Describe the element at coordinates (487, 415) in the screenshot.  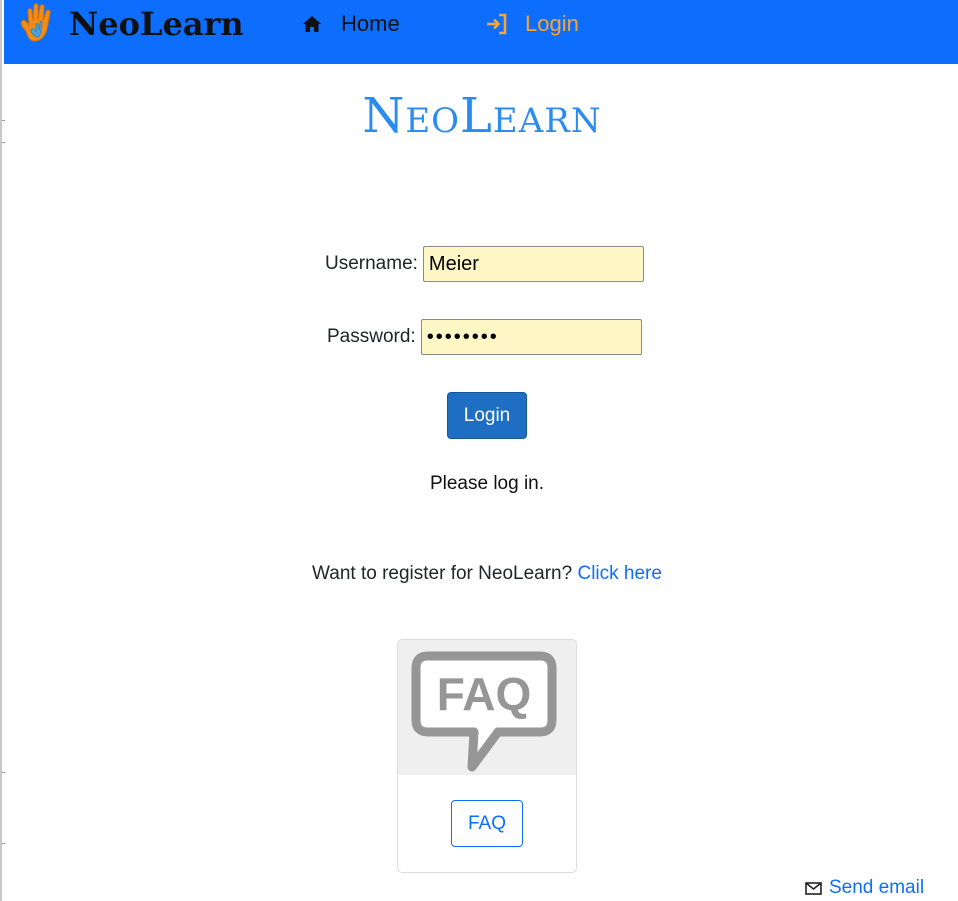
I see `login-button: Login` at that location.